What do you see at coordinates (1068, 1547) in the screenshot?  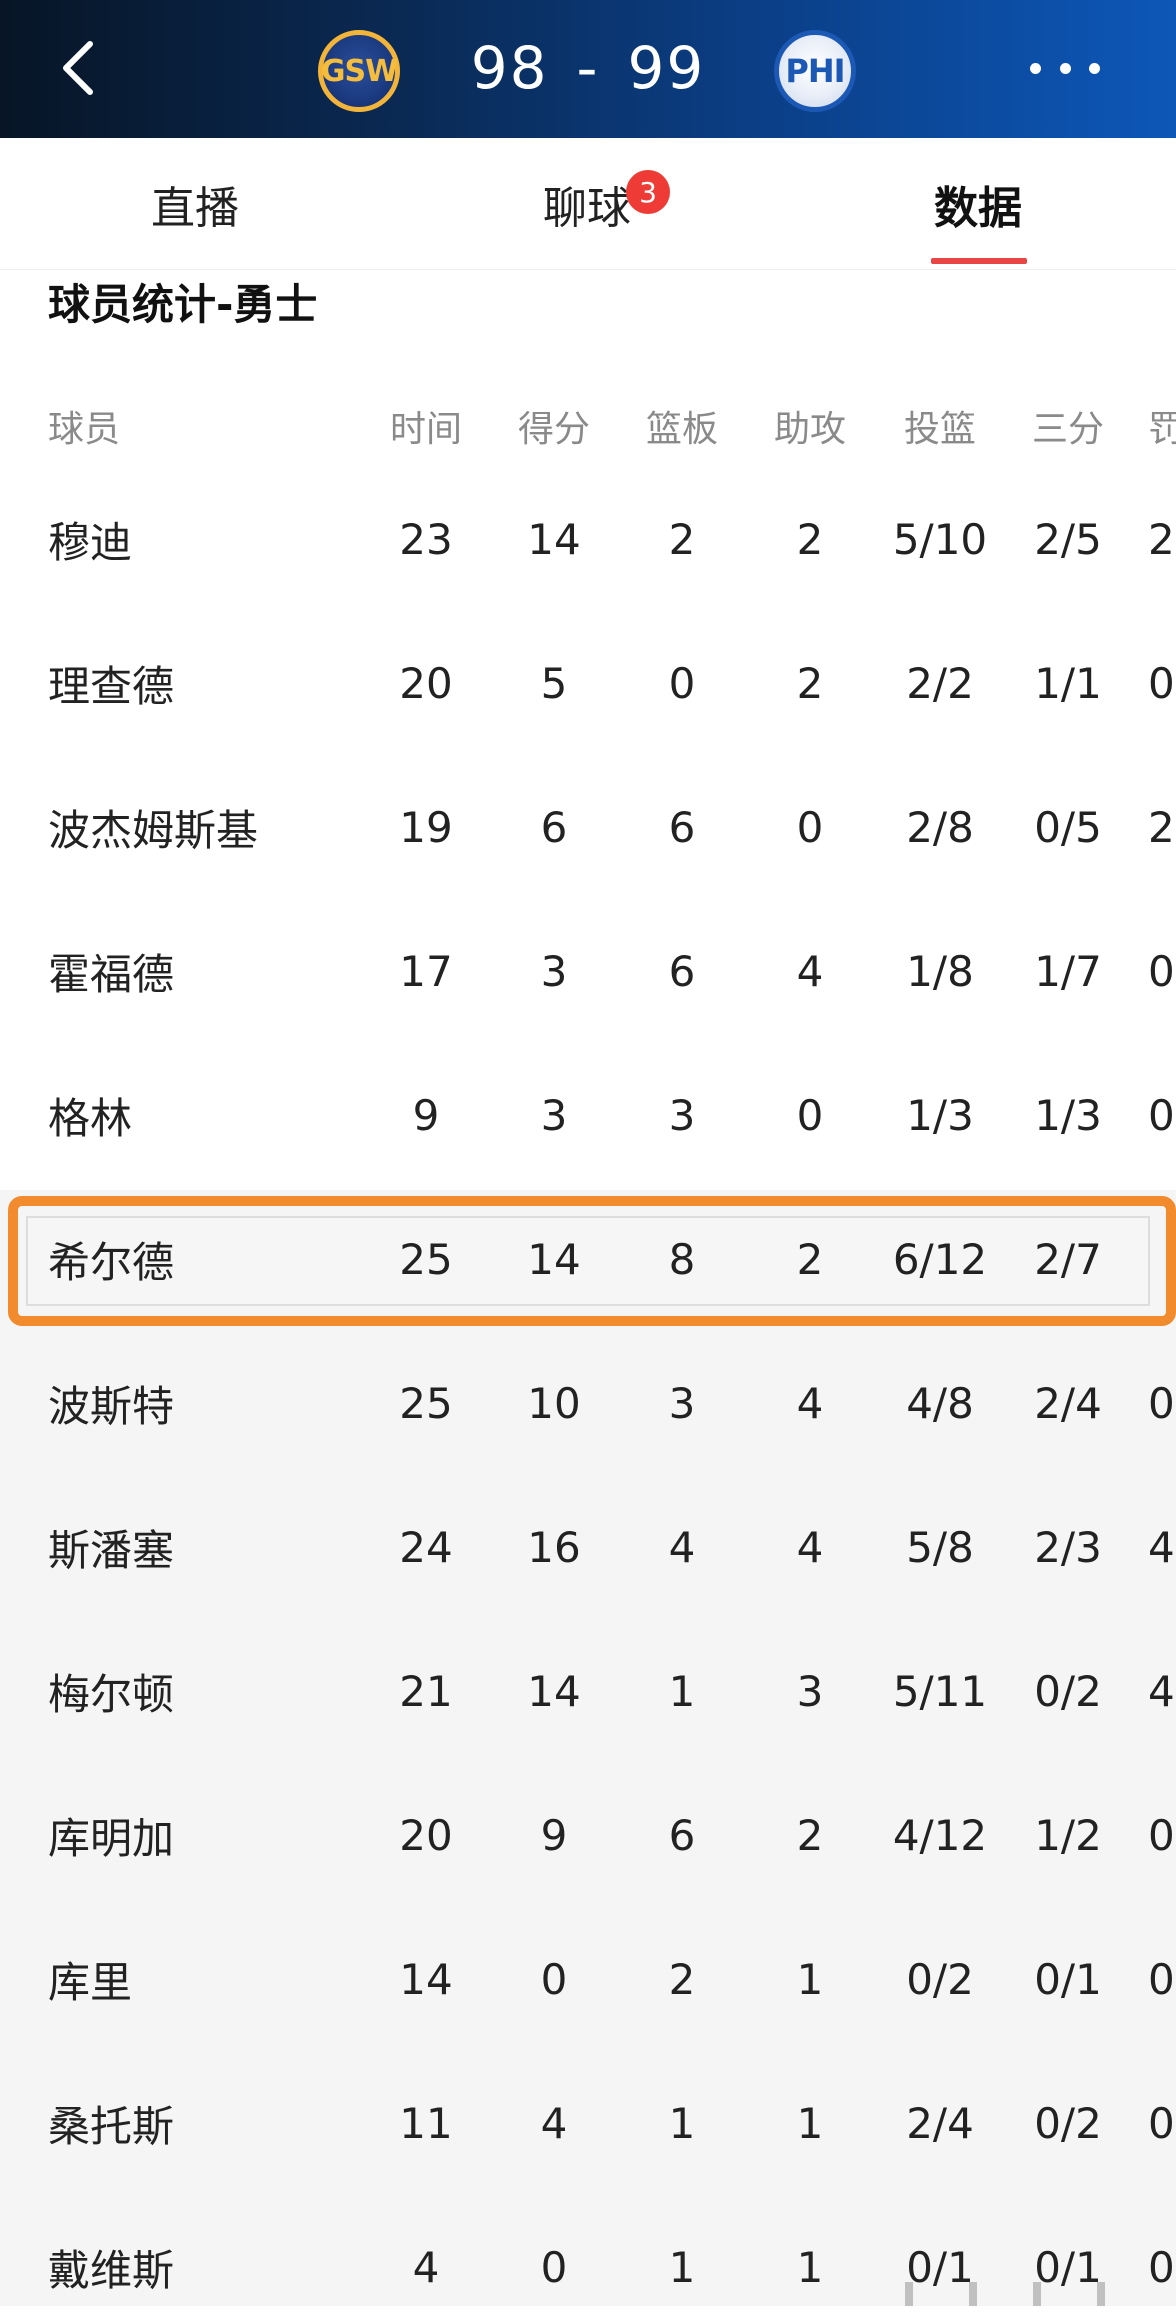 I see `stat-three-pointers: 2/3` at bounding box center [1068, 1547].